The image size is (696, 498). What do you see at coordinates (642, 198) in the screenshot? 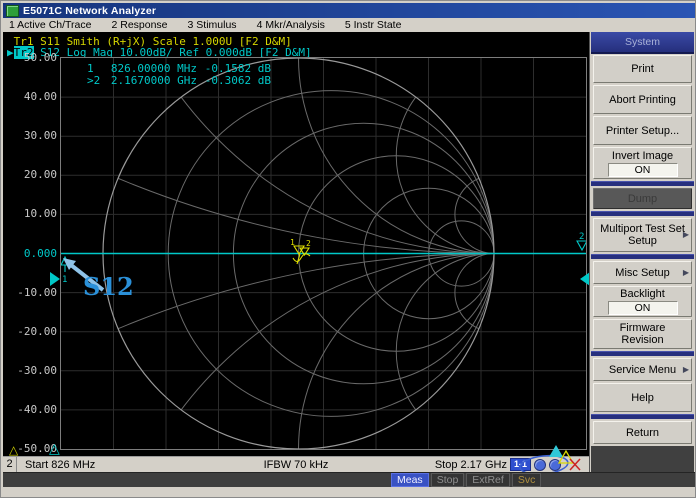
I see `softkey-dump: Dump` at bounding box center [642, 198].